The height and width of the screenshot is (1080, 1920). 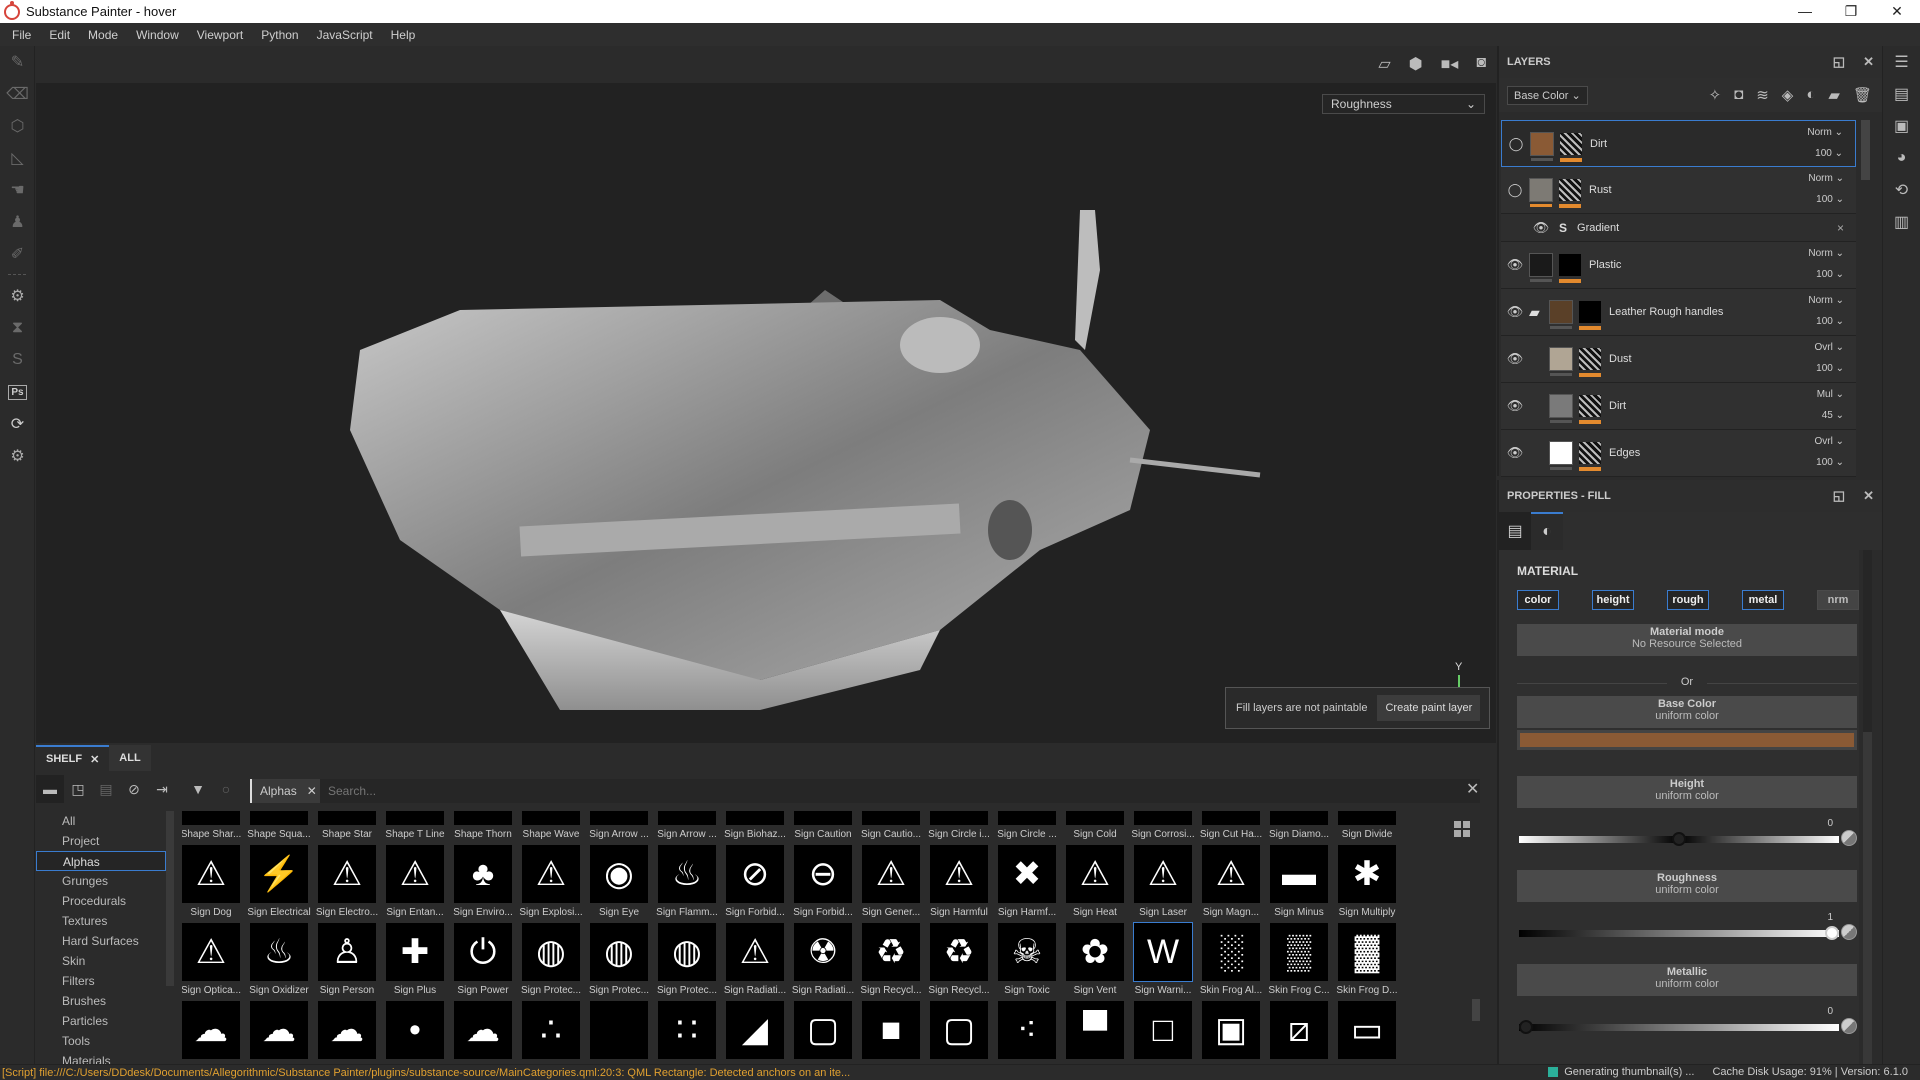 I want to click on height-block: Height uniform color, so click(x=1687, y=792).